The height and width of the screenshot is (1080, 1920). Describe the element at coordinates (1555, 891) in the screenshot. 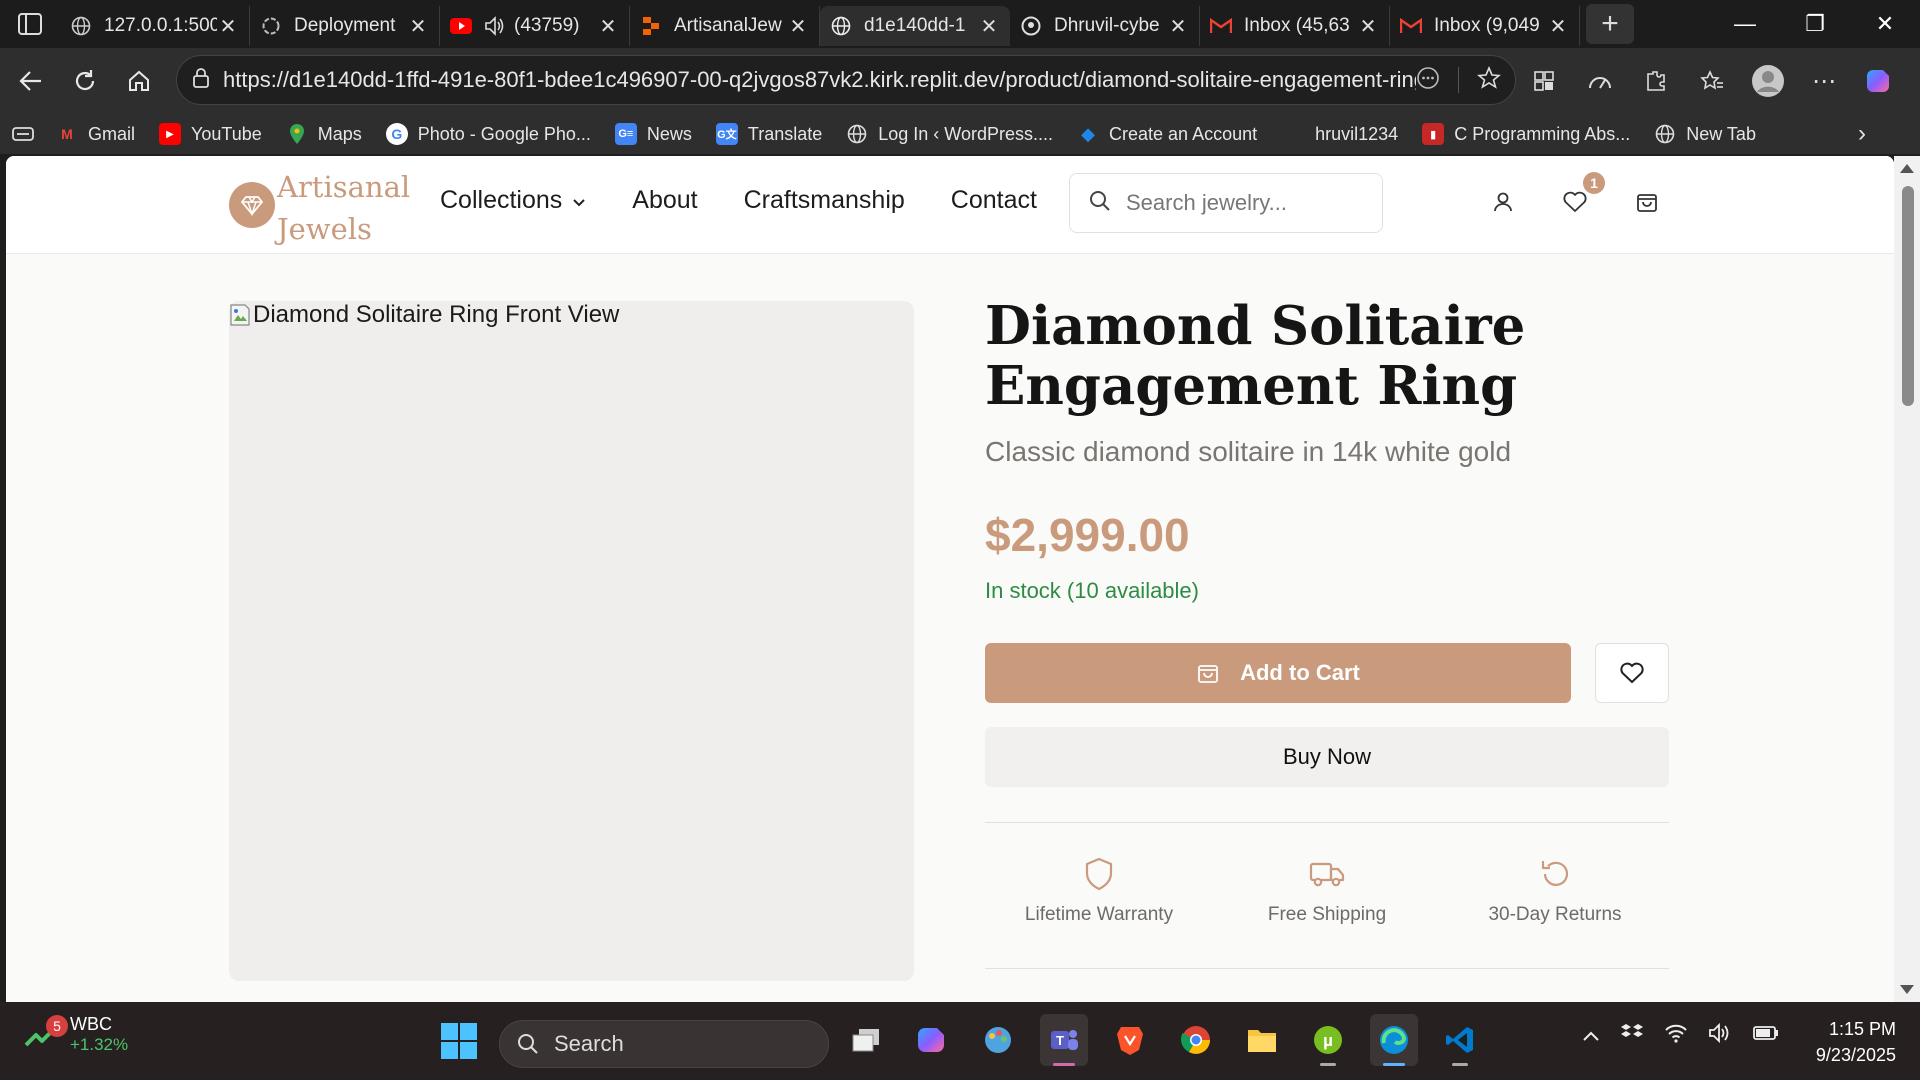

I see `feature-returns: 30-Day Returns` at that location.